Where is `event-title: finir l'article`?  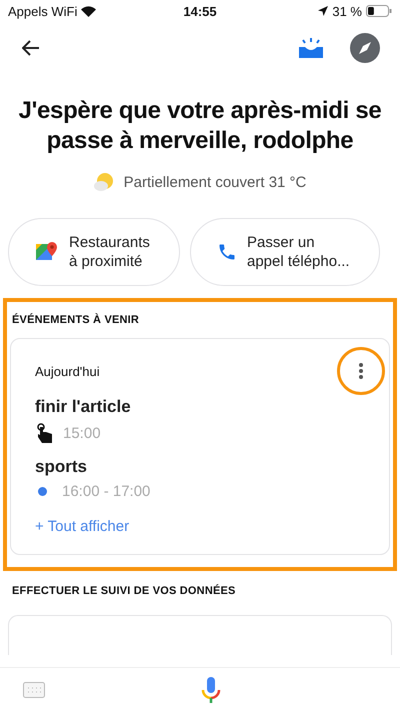 event-title: finir l'article is located at coordinates (83, 407).